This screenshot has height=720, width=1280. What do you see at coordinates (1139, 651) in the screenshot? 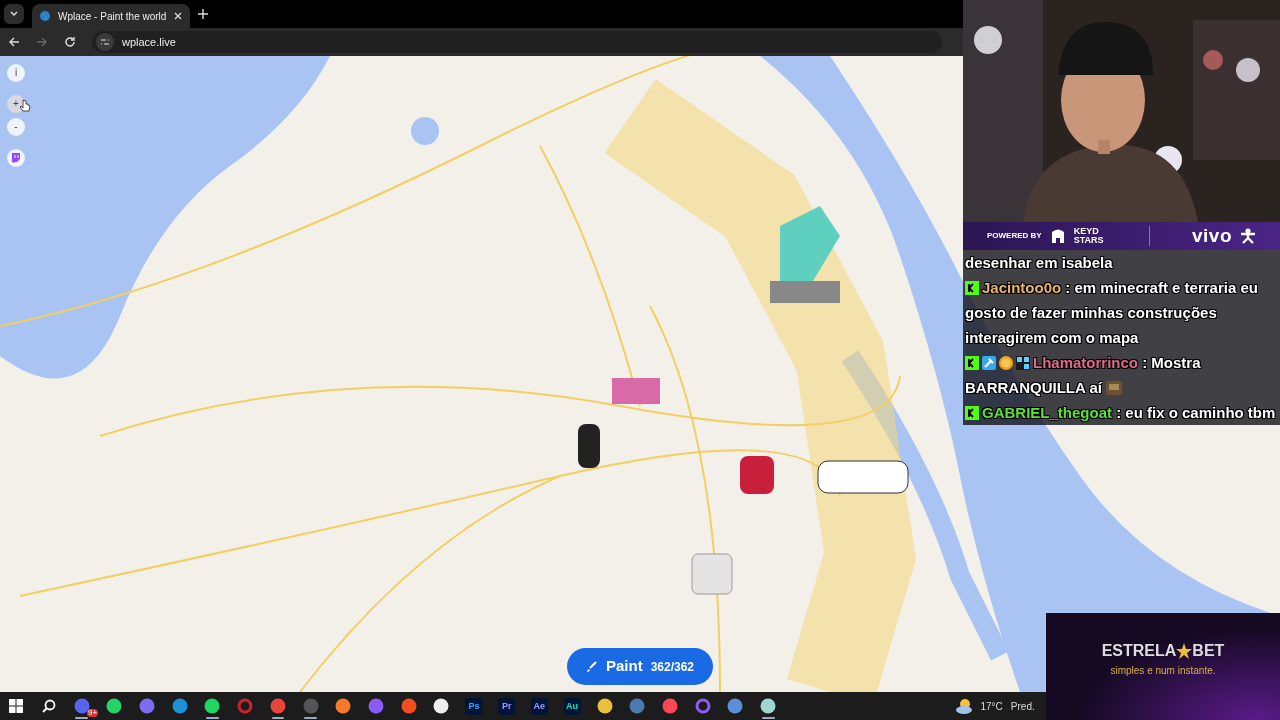
I see `brand-logo: ESTRELA` at bounding box center [1139, 651].